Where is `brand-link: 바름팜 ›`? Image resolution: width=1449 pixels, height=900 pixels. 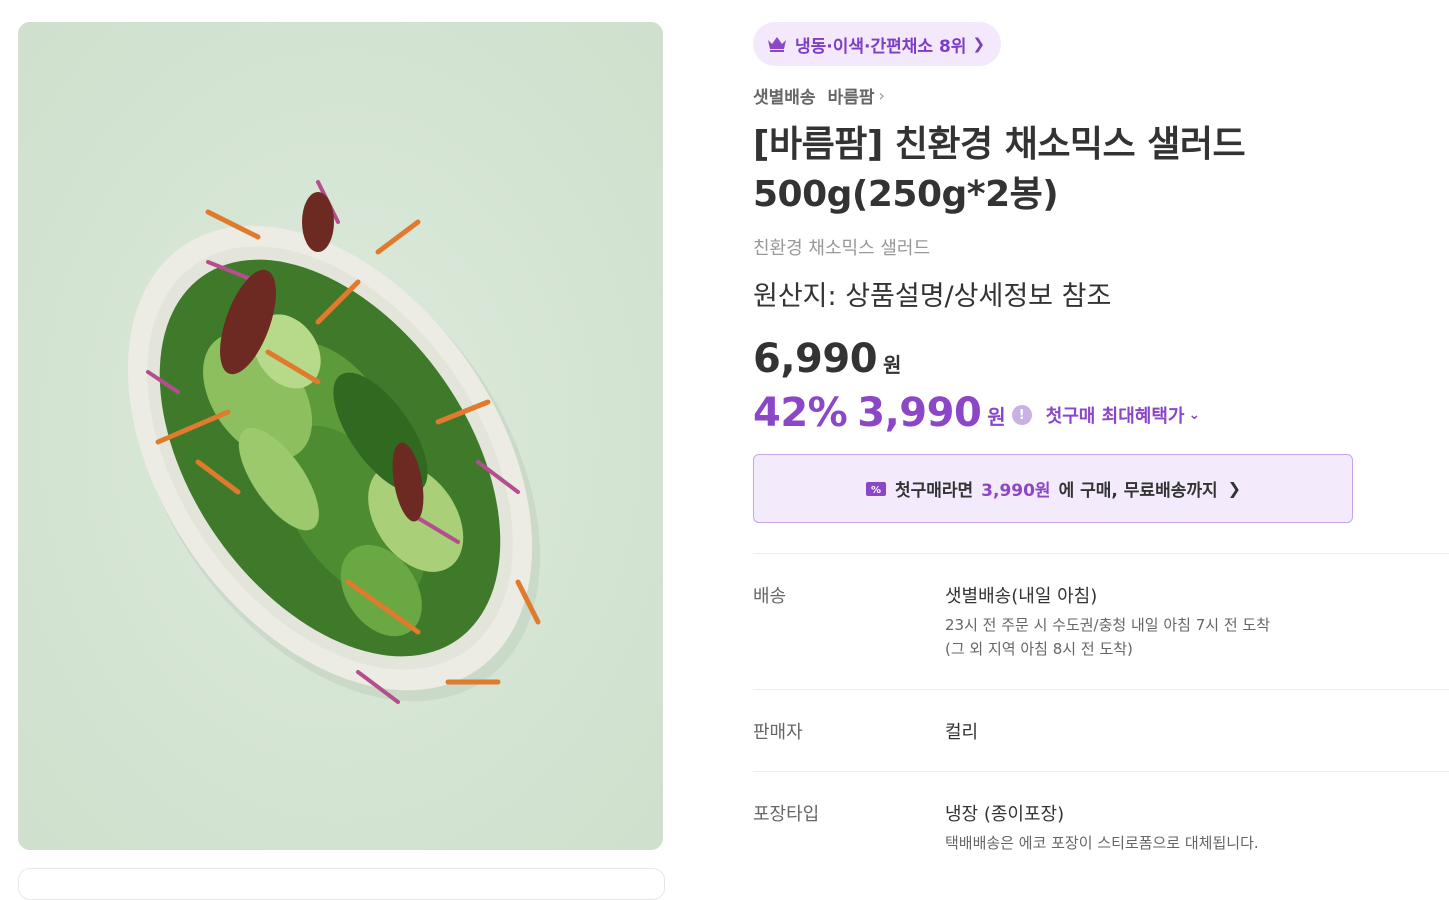
brand-link: 바름팜 › is located at coordinates (856, 95).